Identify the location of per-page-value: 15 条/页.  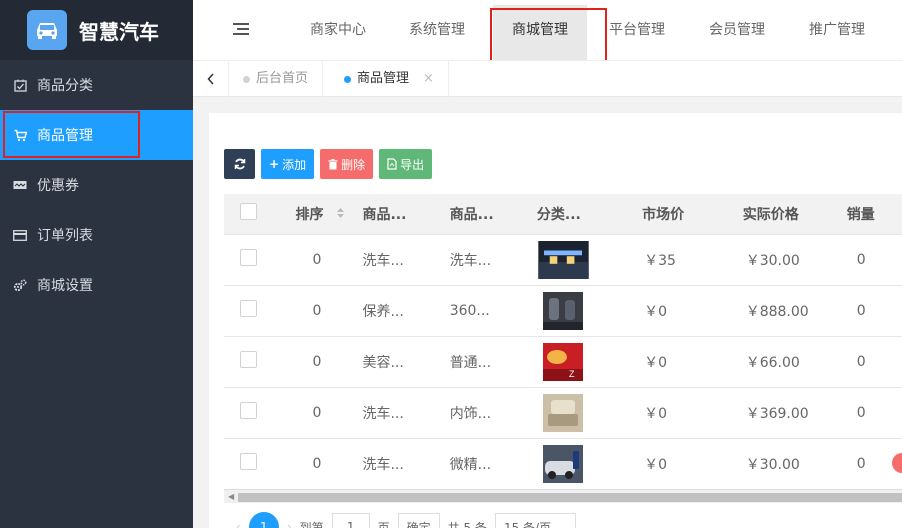
(527, 524).